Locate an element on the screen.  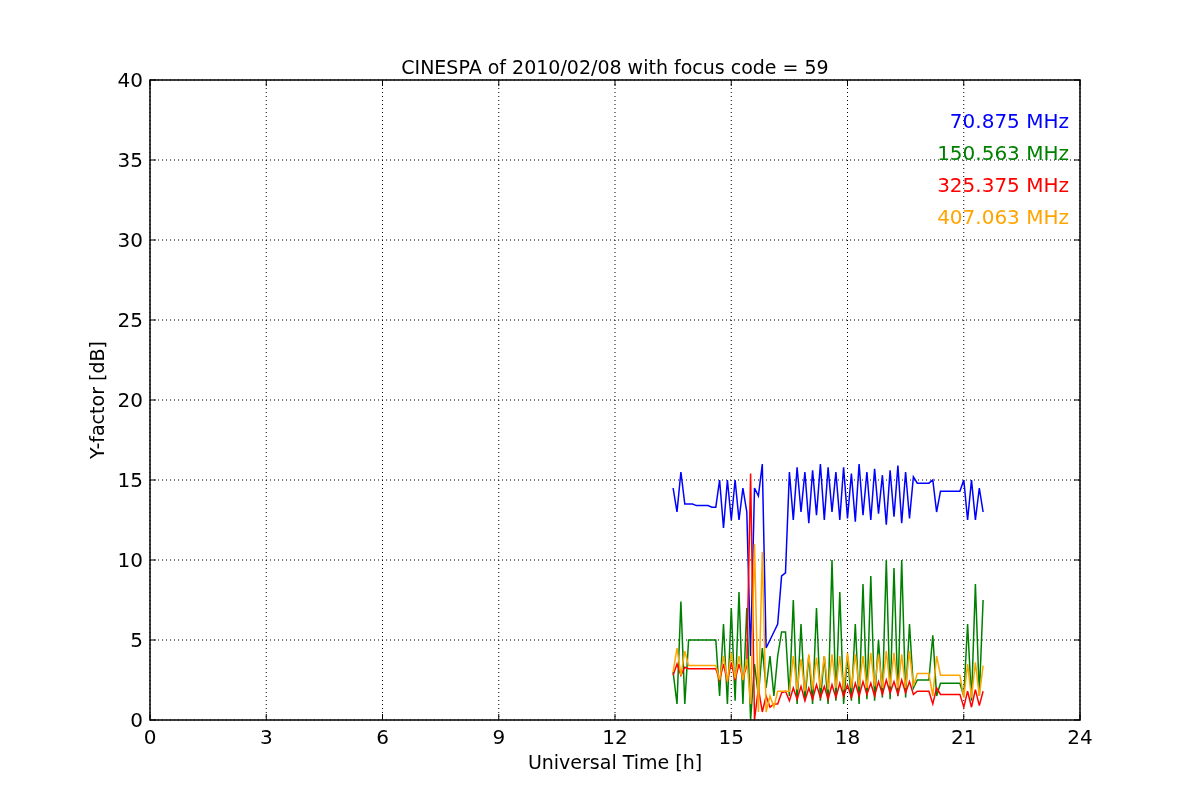
x-tick-label: 15 is located at coordinates (731, 737).